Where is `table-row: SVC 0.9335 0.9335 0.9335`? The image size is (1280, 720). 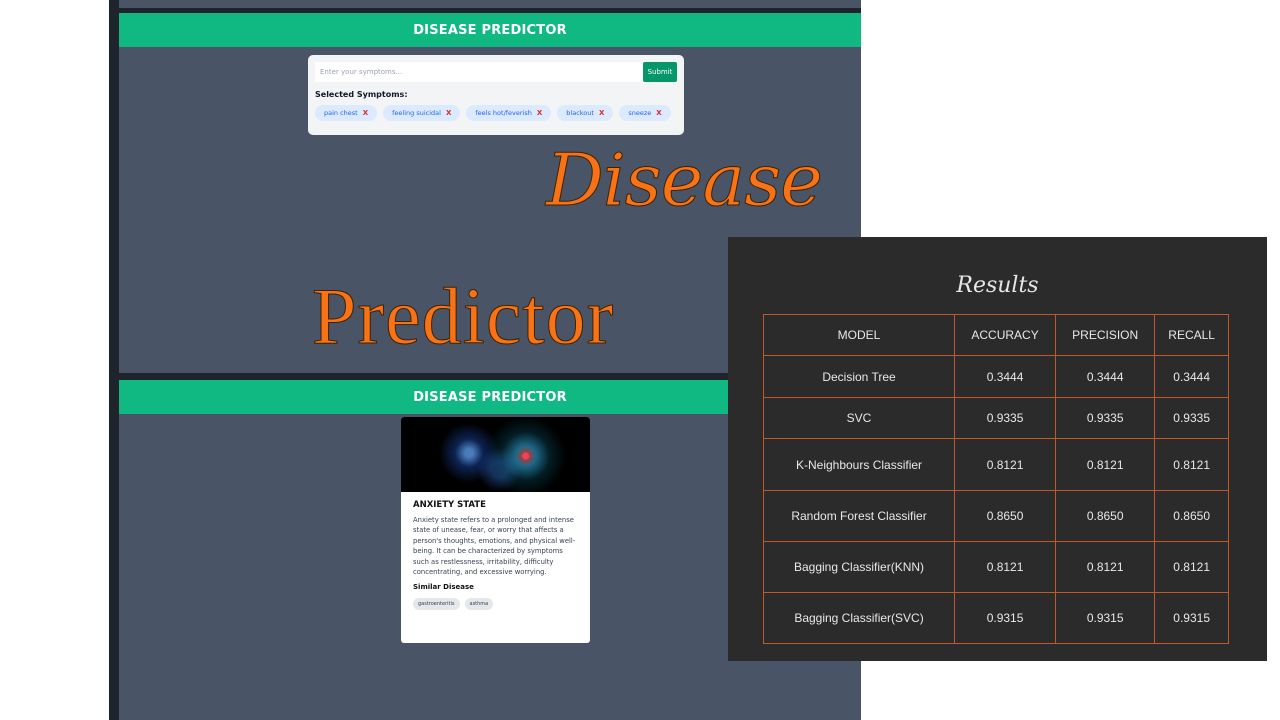
table-row: SVC 0.9335 0.9335 0.9335 is located at coordinates (995, 418).